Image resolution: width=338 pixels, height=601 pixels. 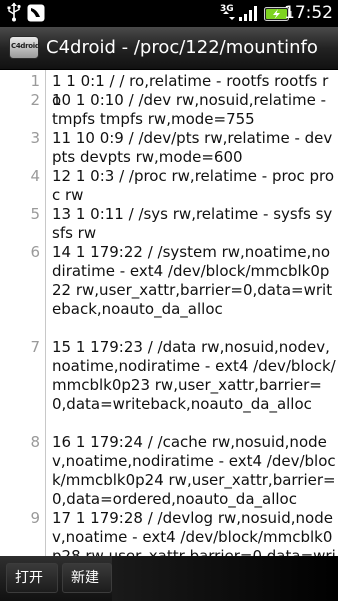 I want to click on line-number: 6, so click(x=35, y=252).